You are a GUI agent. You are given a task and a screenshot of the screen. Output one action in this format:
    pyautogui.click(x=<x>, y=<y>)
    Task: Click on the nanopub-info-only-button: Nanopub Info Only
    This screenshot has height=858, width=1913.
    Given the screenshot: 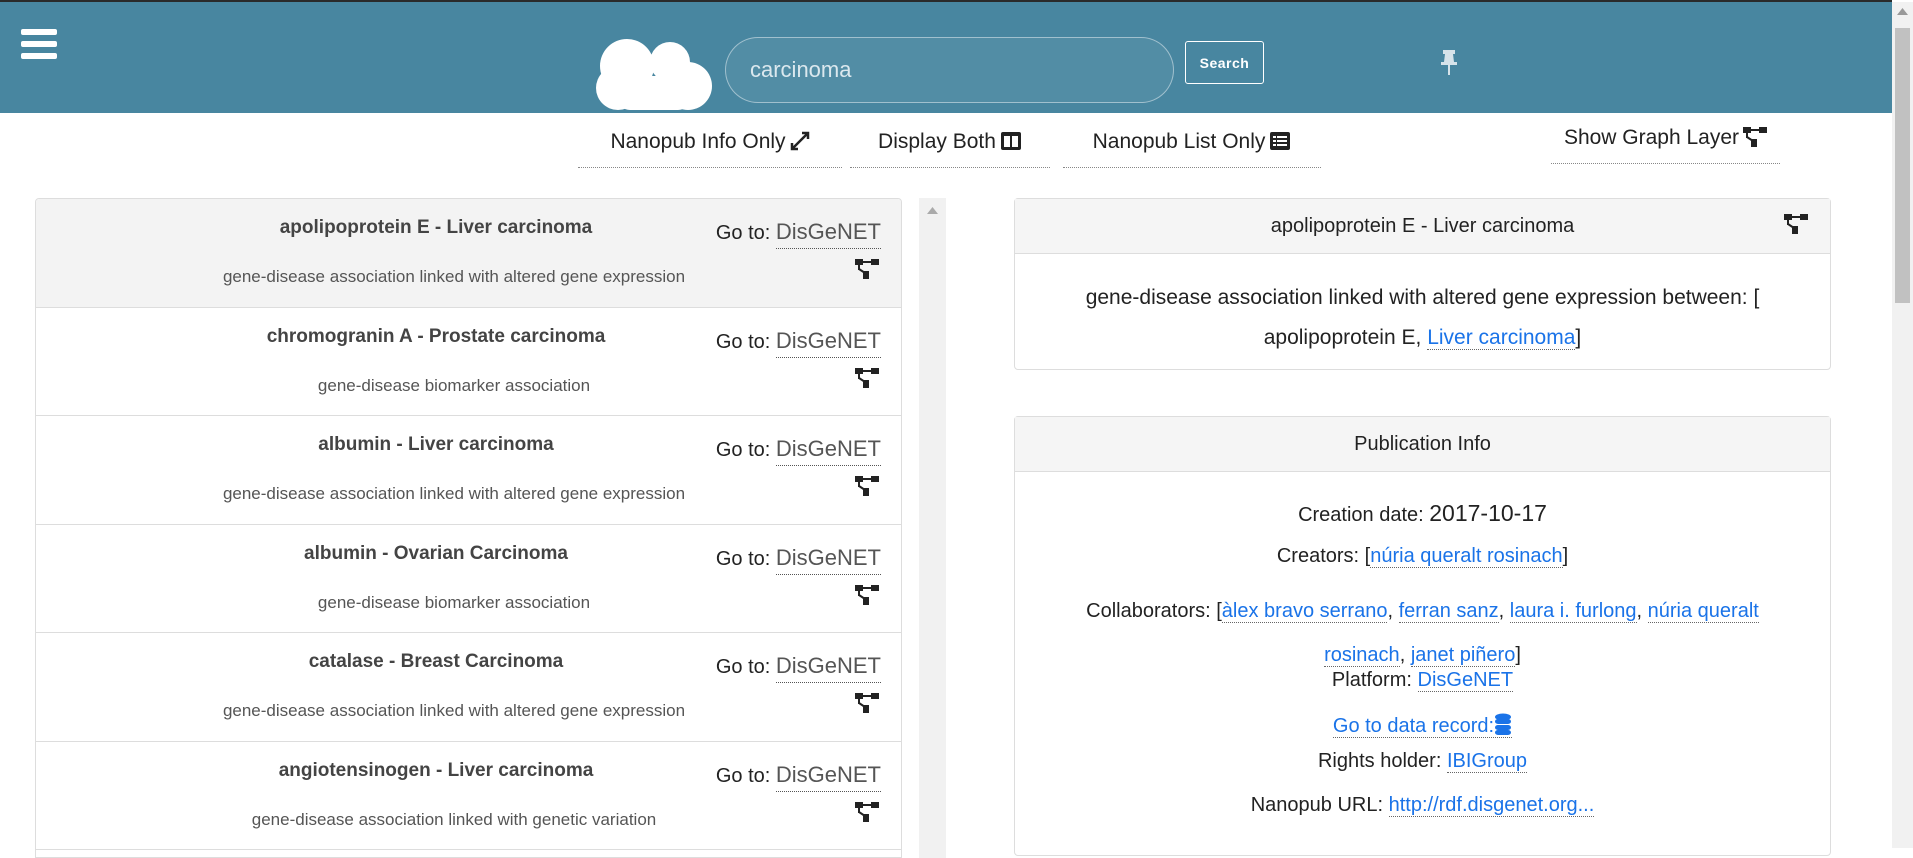 What is the action you would take?
    pyautogui.click(x=710, y=145)
    